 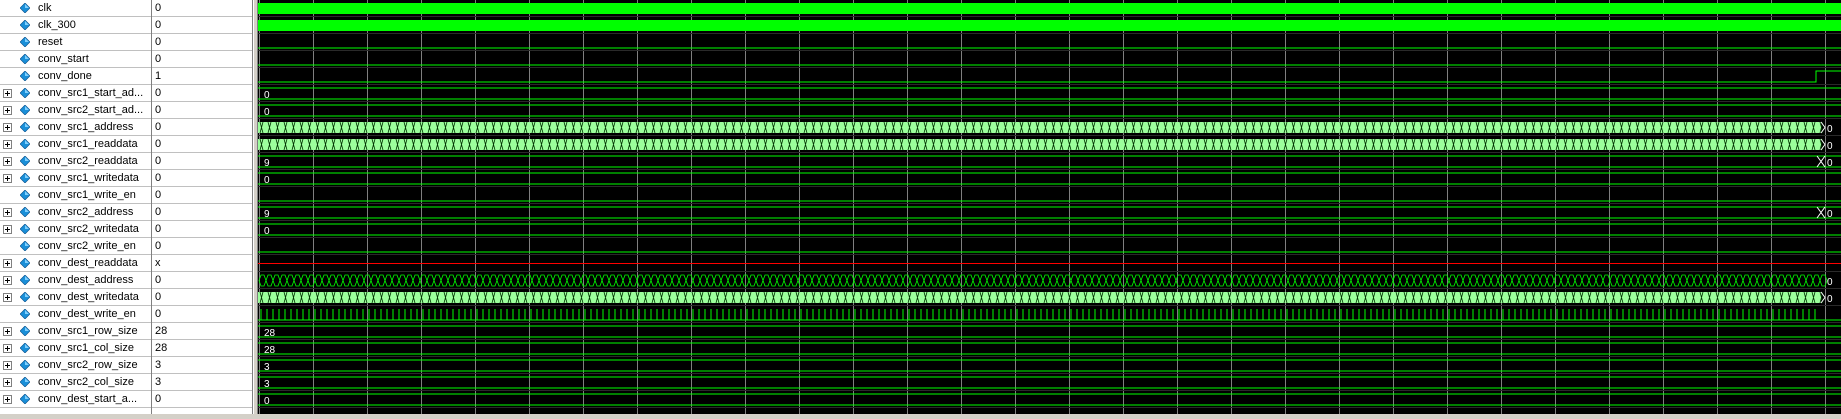 I want to click on signal-row-13: conv_src2_writedata, so click(x=75, y=229).